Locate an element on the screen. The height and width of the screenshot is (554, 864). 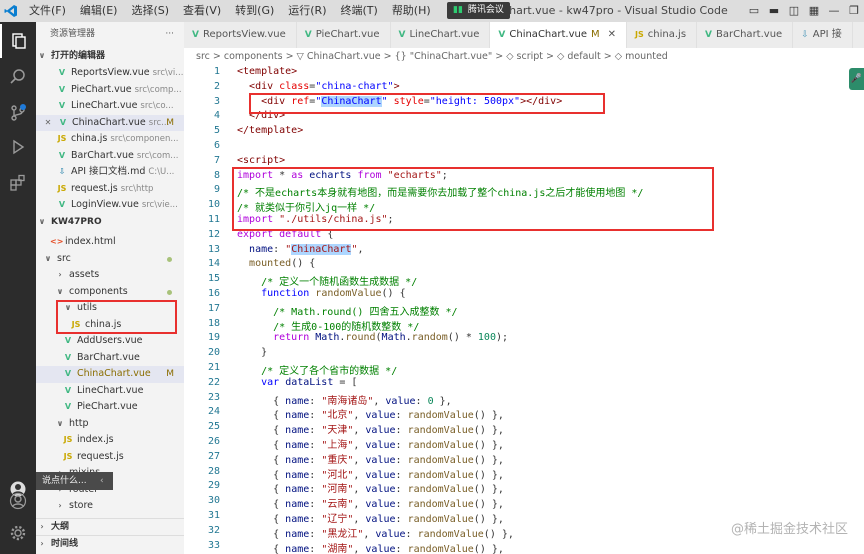
watermark: @稀土掘金技术社区 is located at coordinates (789, 529).